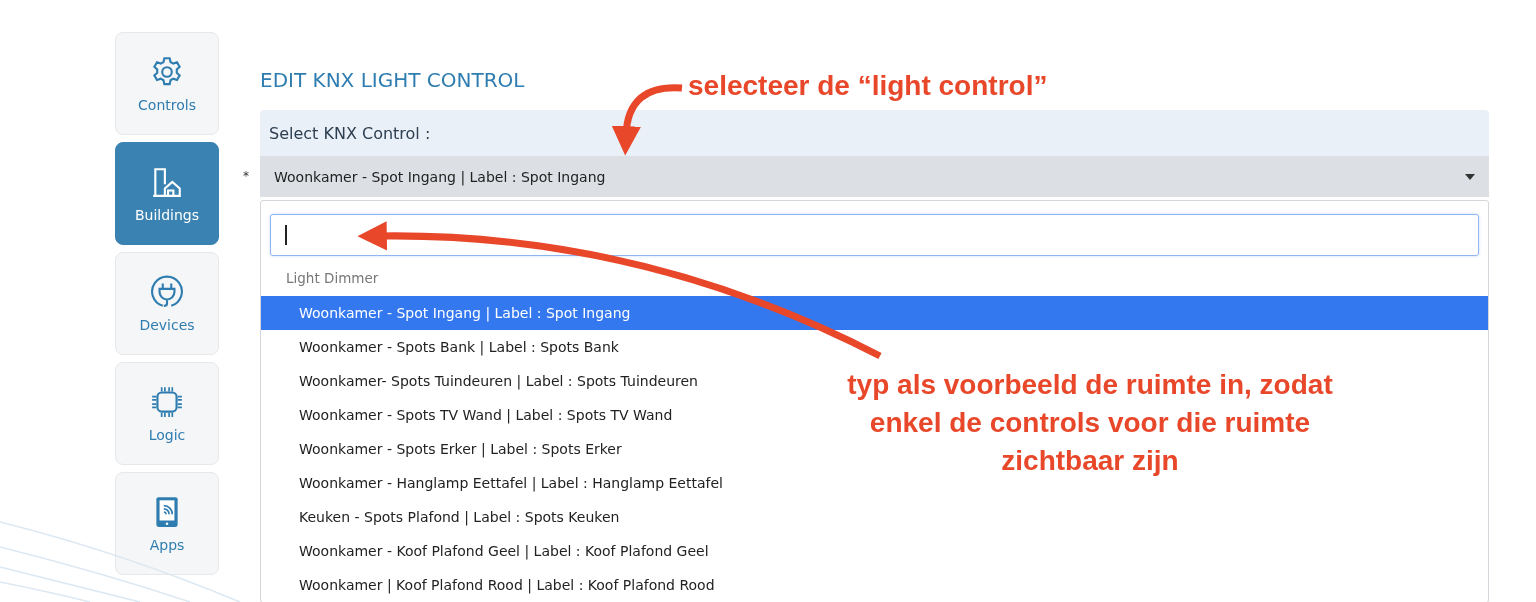 This screenshot has width=1536, height=602. I want to click on annotation-text: typ als voorbeeld de ruimte in, zodat enkel de controls voor die ruimte zichtbaar zijn, so click(1090, 423).